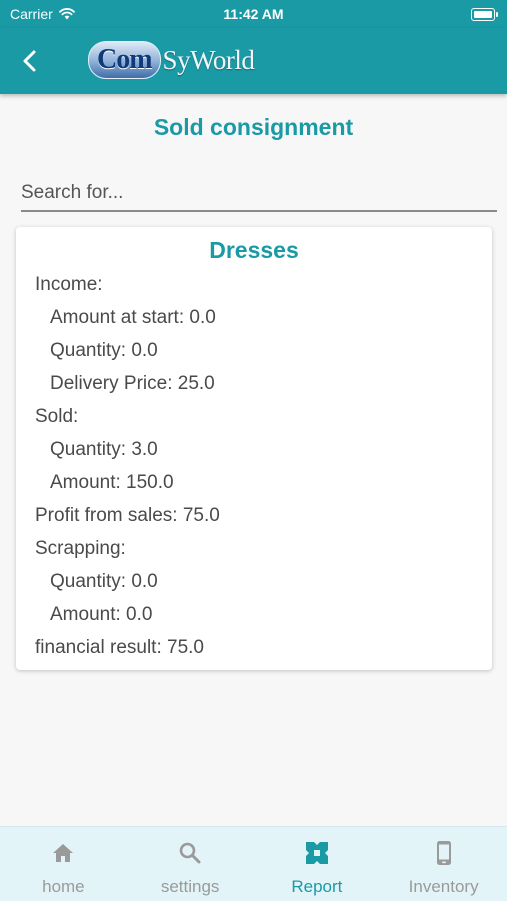 Image resolution: width=507 pixels, height=901 pixels. I want to click on scrapping-quantity: Quantity: 0.0, so click(104, 581).